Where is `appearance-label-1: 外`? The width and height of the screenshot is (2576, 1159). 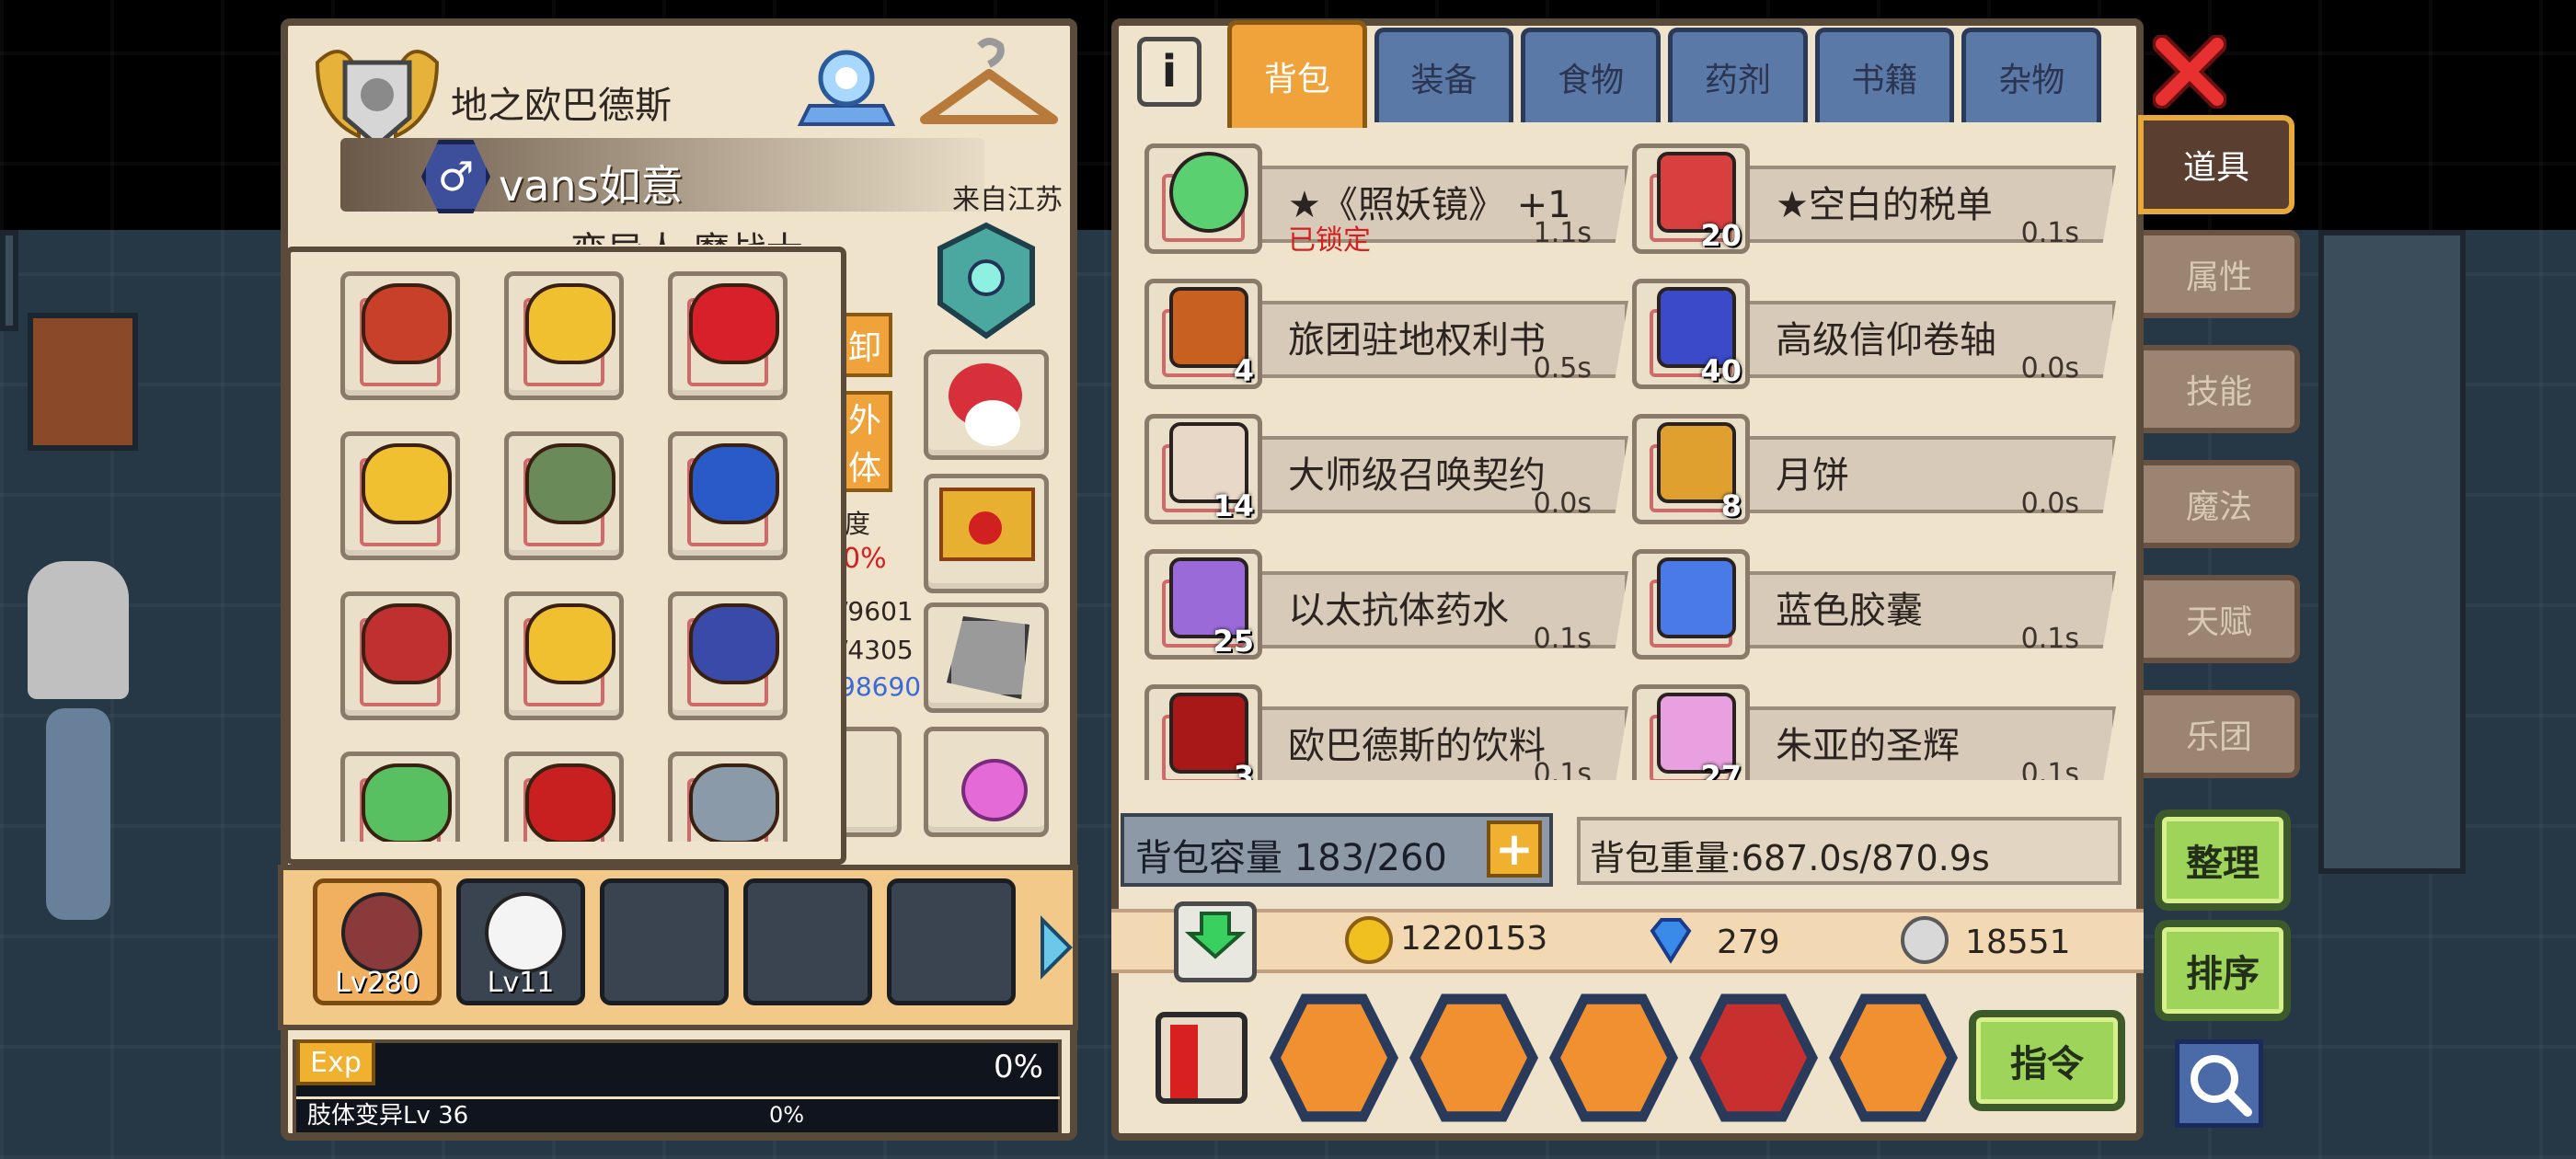
appearance-label-1: 外 is located at coordinates (864, 421).